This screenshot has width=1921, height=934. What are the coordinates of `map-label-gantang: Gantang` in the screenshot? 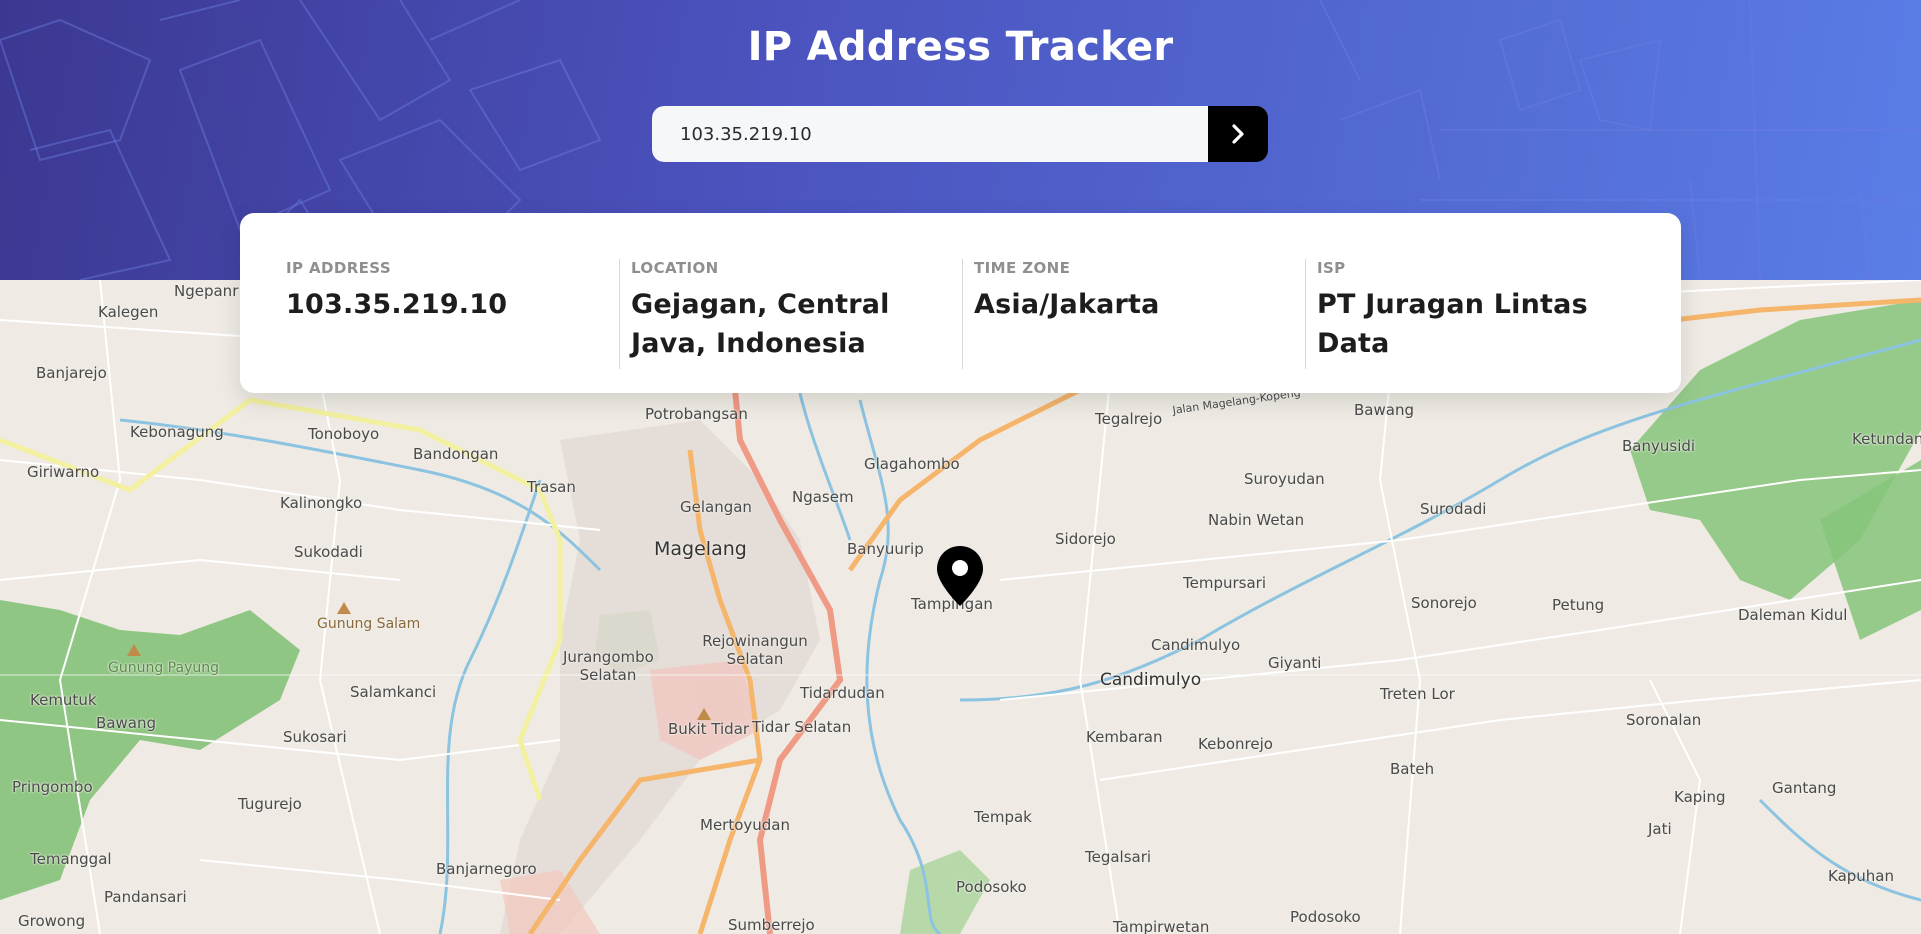 It's located at (1804, 788).